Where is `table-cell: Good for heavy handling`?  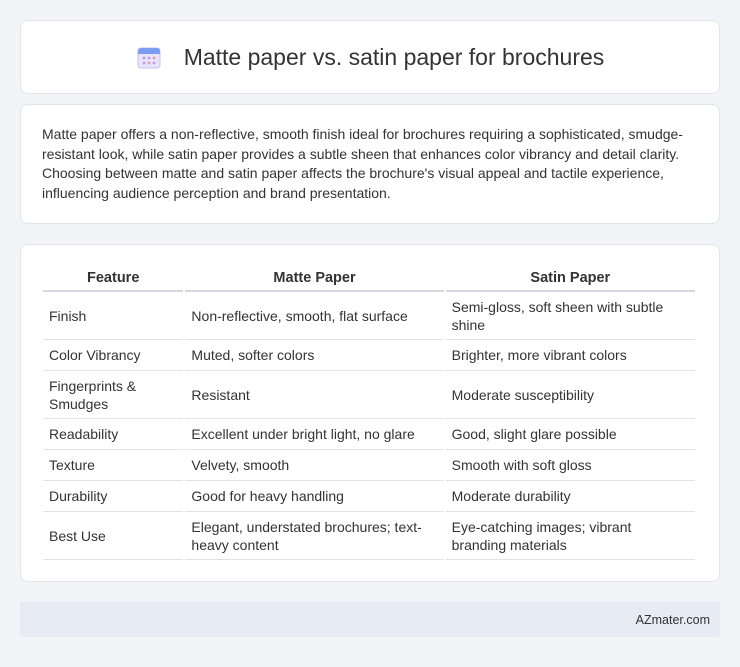
table-cell: Good for heavy handling is located at coordinates (314, 496).